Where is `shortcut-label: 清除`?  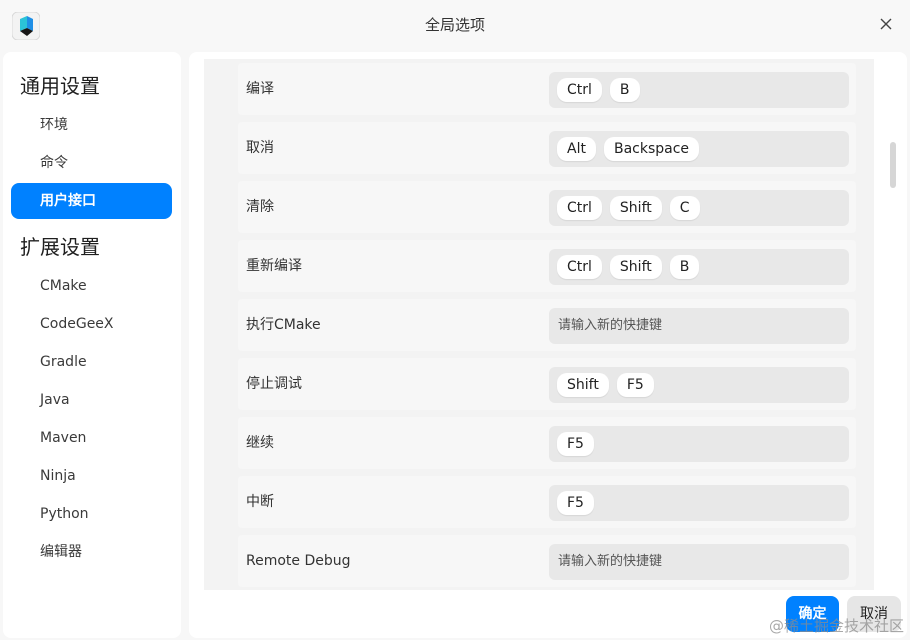 shortcut-label: 清除 is located at coordinates (260, 207).